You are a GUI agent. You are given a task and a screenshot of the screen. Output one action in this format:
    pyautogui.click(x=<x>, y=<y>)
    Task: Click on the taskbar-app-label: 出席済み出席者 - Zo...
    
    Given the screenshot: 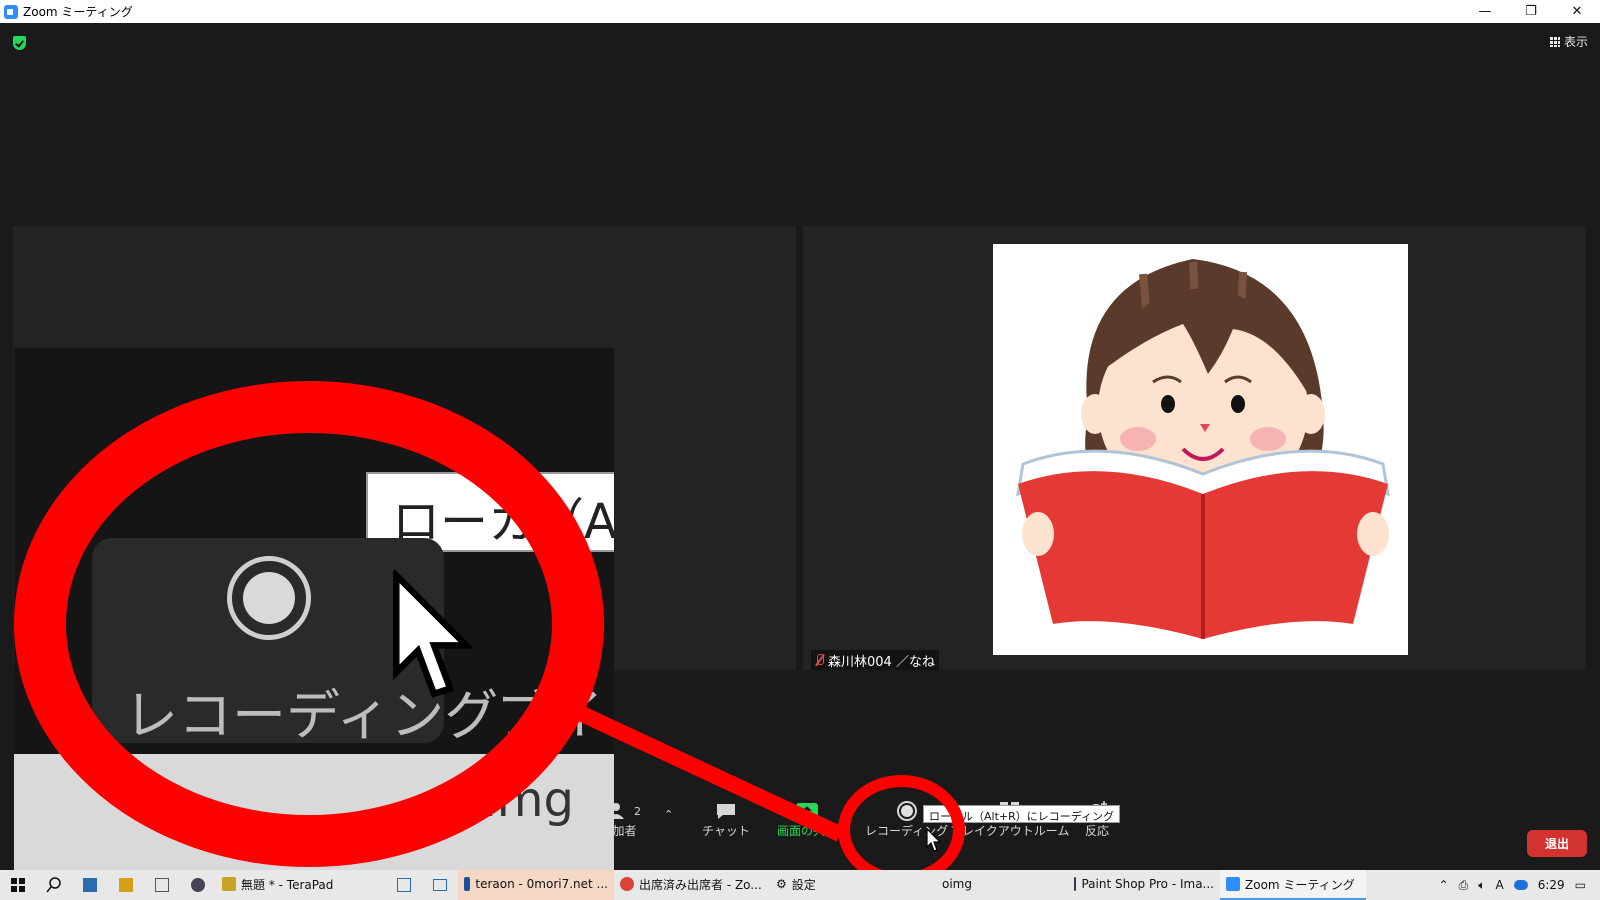 What is the action you would take?
    pyautogui.click(x=700, y=884)
    